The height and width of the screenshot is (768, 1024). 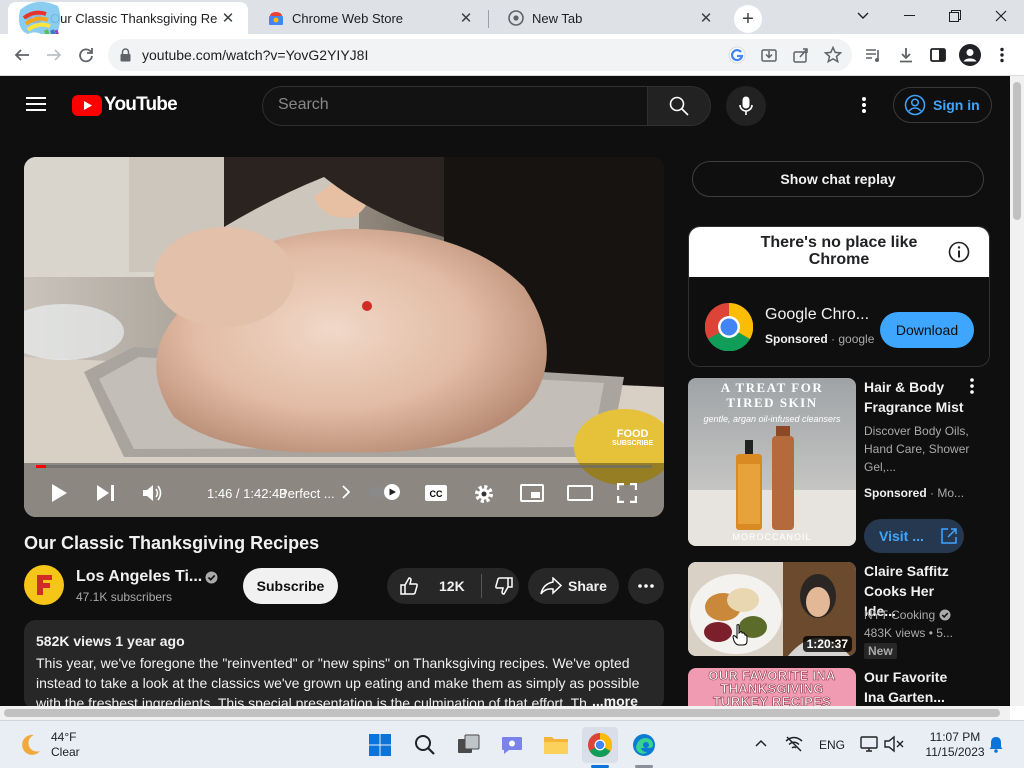 I want to click on next-video-icon, so click(x=106, y=493).